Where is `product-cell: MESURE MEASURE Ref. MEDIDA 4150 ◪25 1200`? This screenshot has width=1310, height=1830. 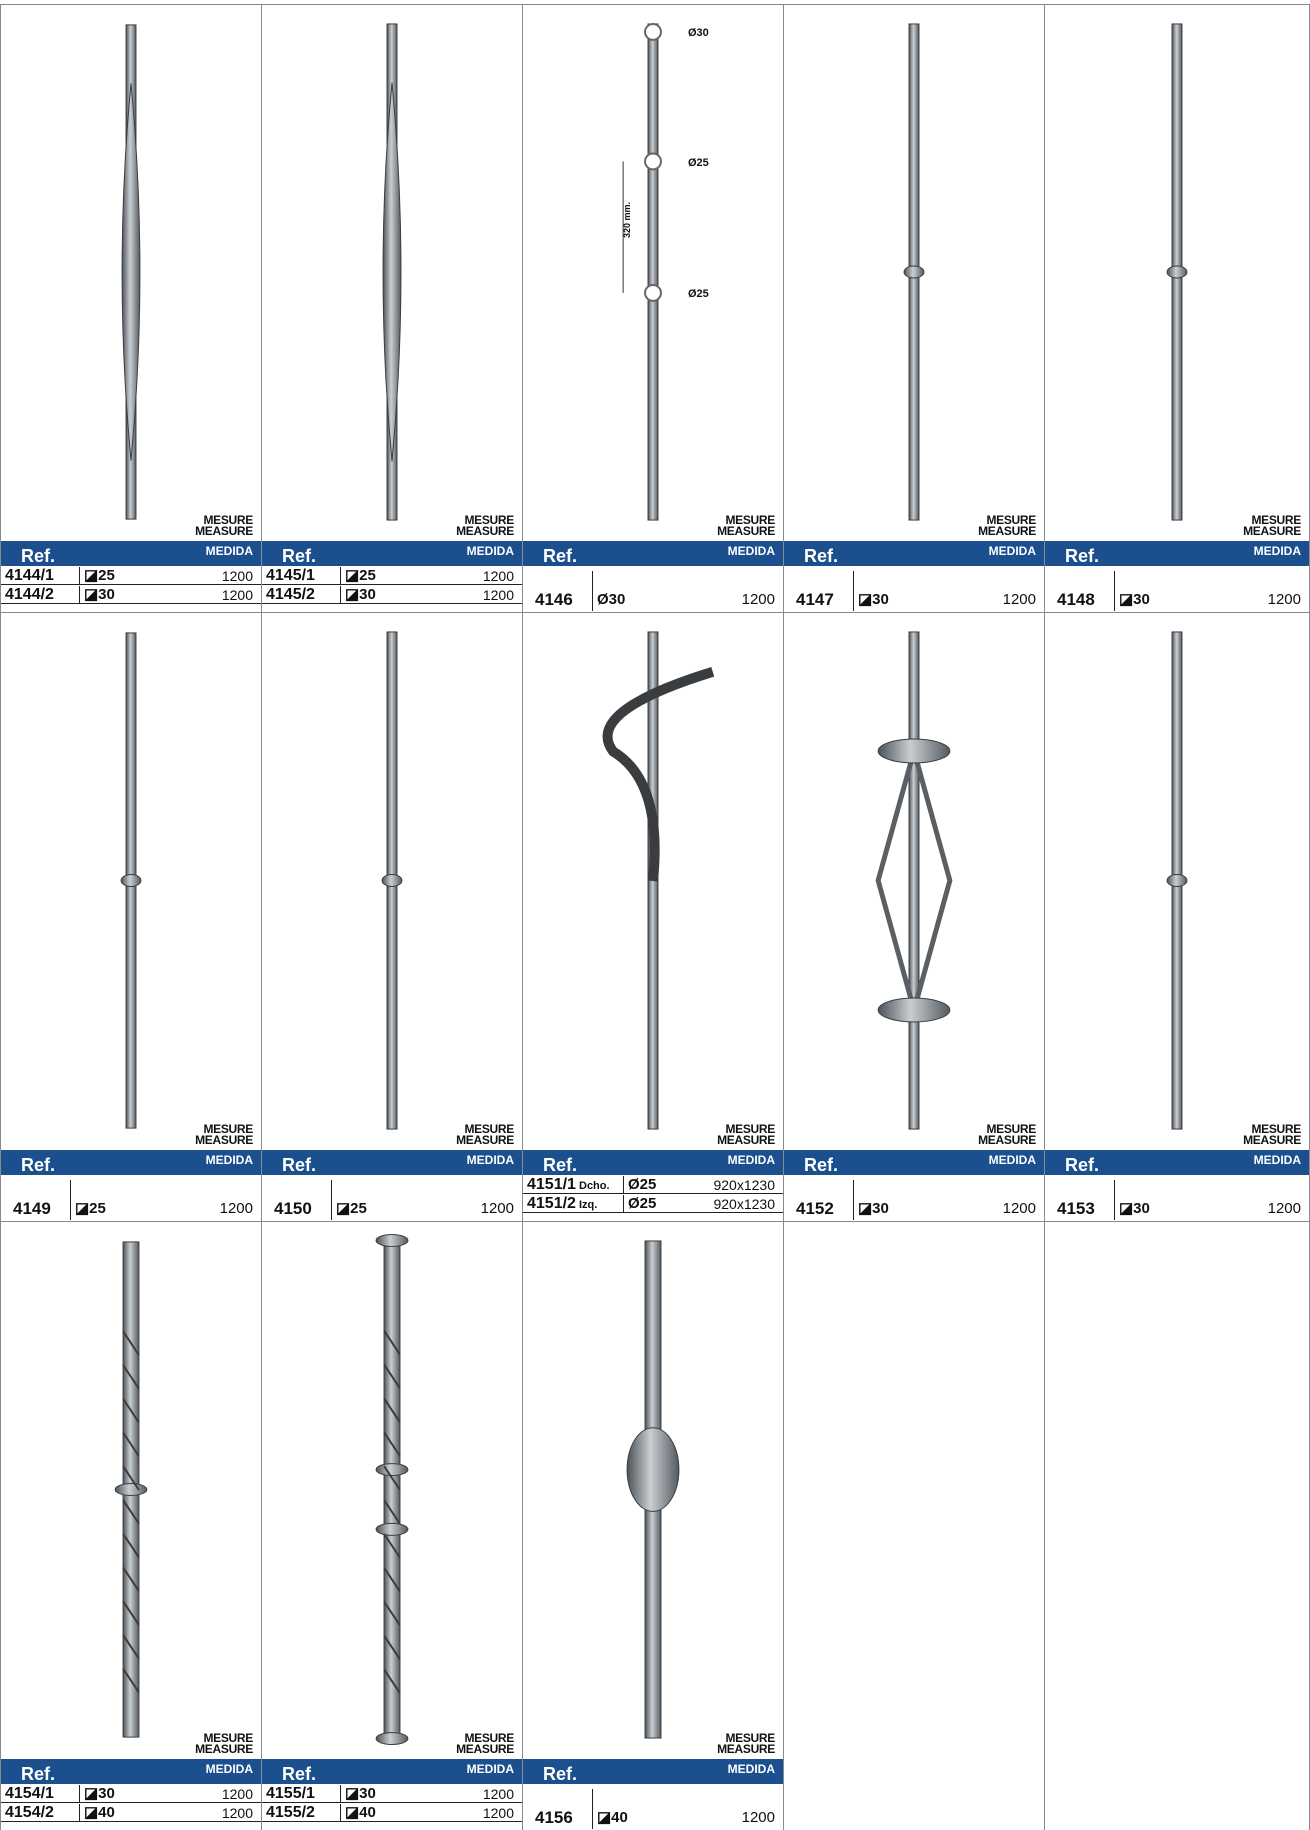 product-cell: MESURE MEASURE Ref. MEDIDA 4150 ◪25 1200 is located at coordinates (392, 916).